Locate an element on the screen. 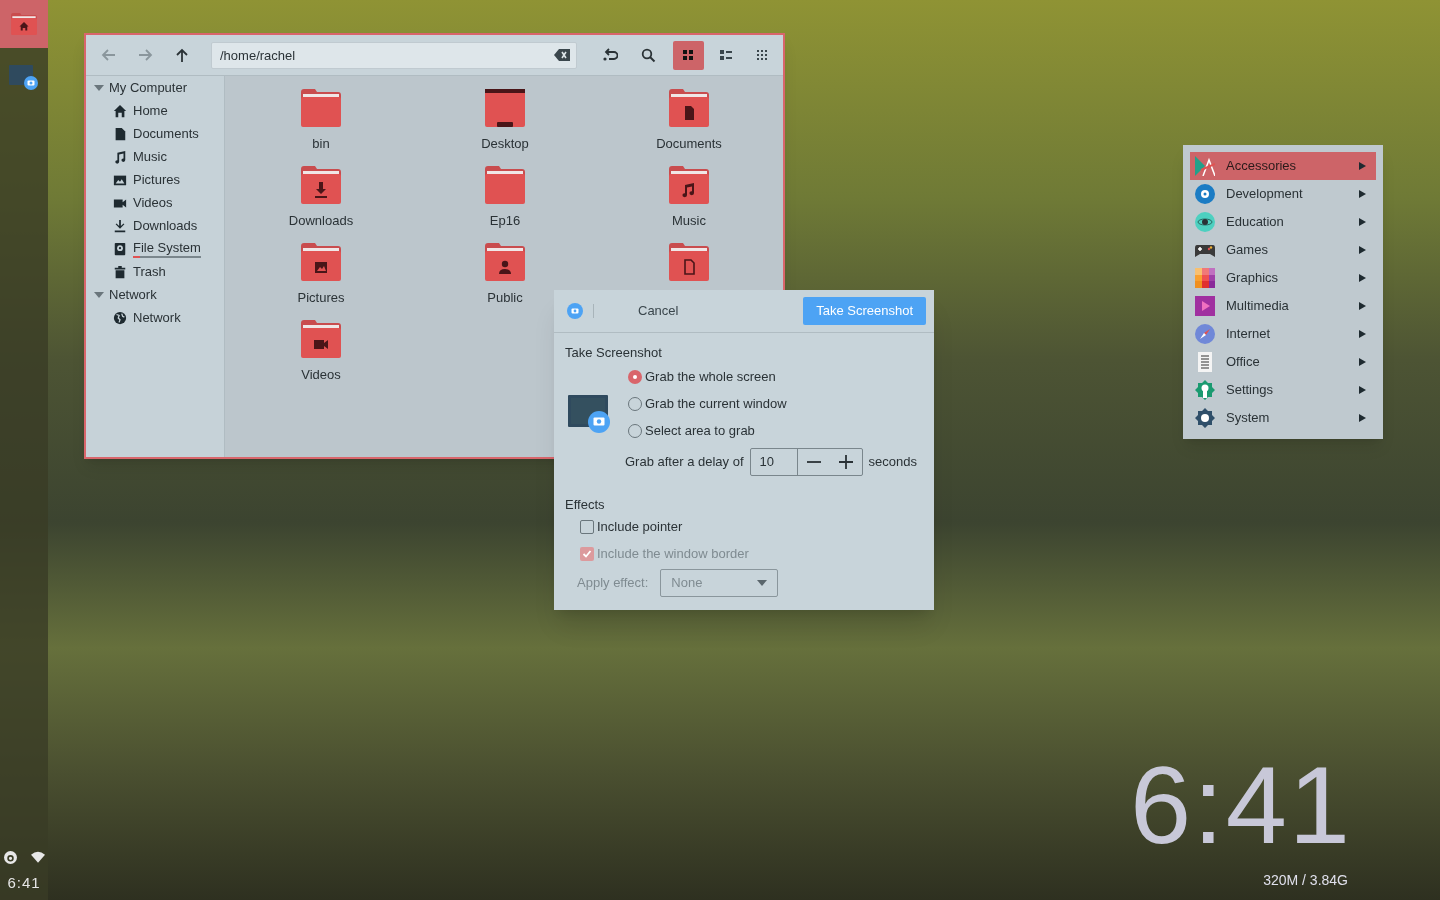  sidebar-section-header: Network is located at coordinates (155, 294).